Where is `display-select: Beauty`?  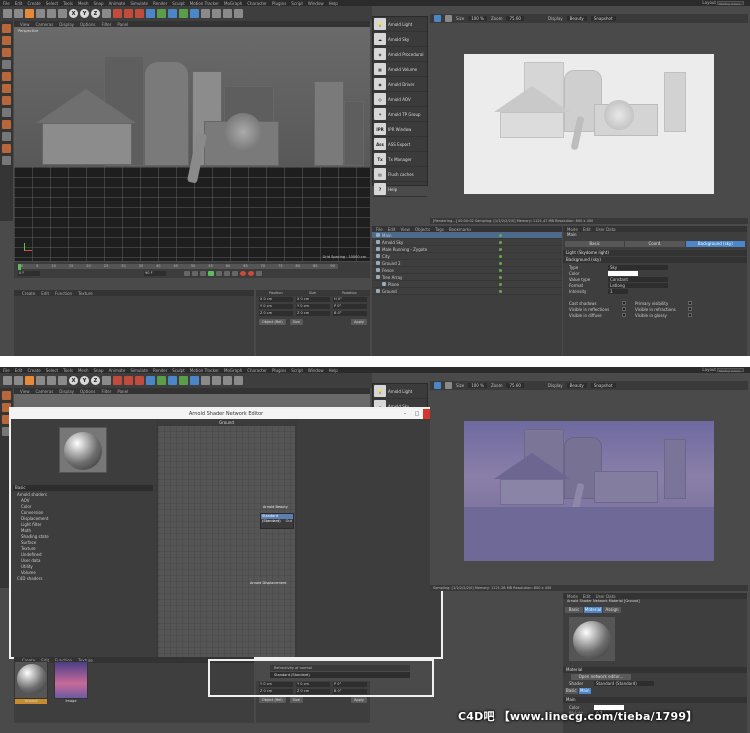 display-select: Beauty is located at coordinates (576, 385).